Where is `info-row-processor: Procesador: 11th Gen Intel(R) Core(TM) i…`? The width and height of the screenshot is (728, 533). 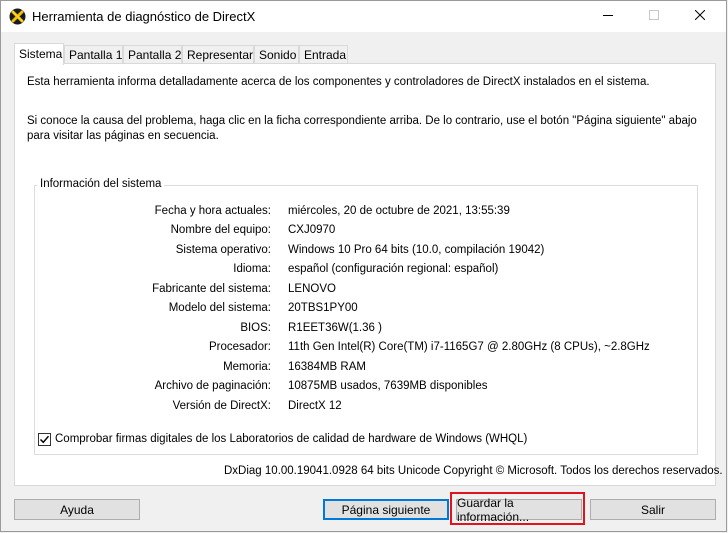 info-row-processor: Procesador: 11th Gen Intel(R) Core(TM) i… is located at coordinates (429, 347).